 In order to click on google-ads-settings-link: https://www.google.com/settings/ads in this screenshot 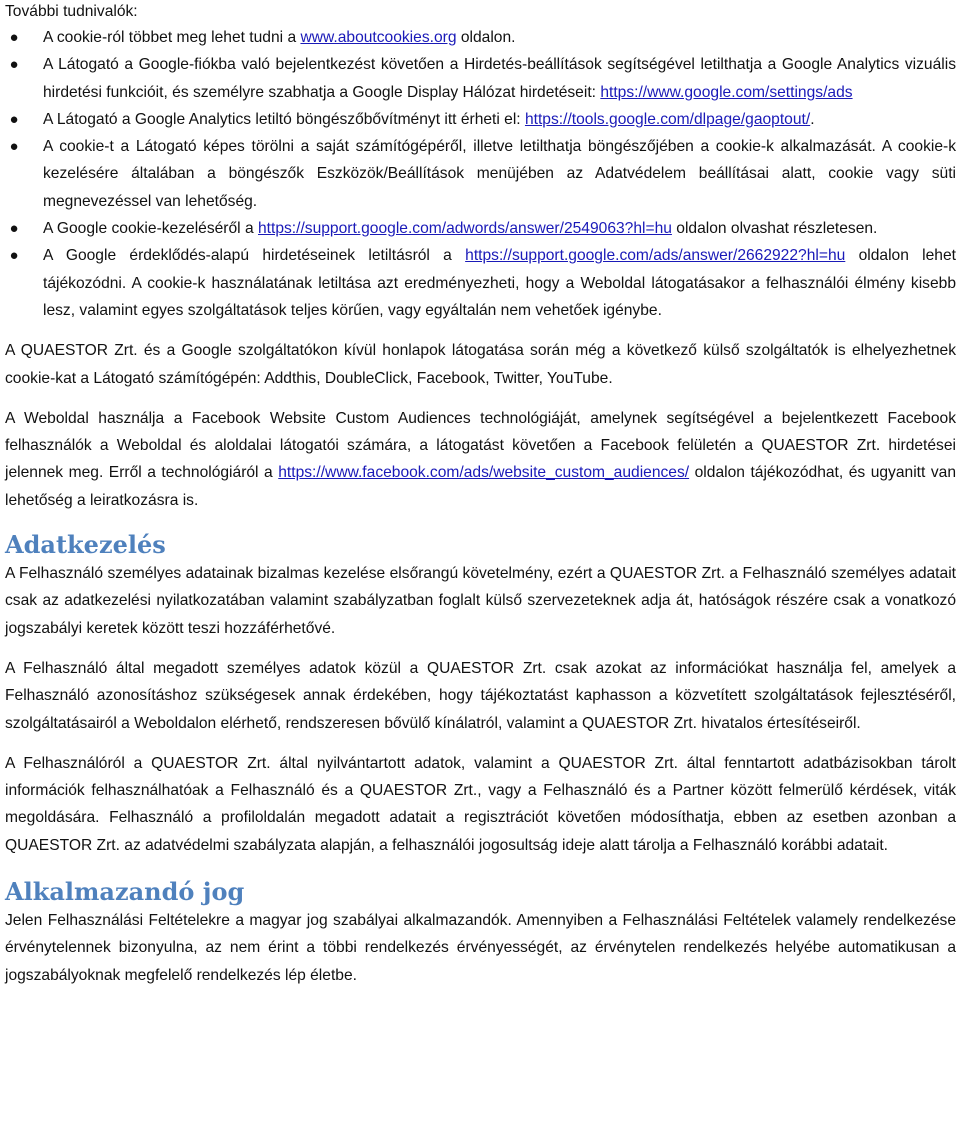, I will do `click(726, 92)`.